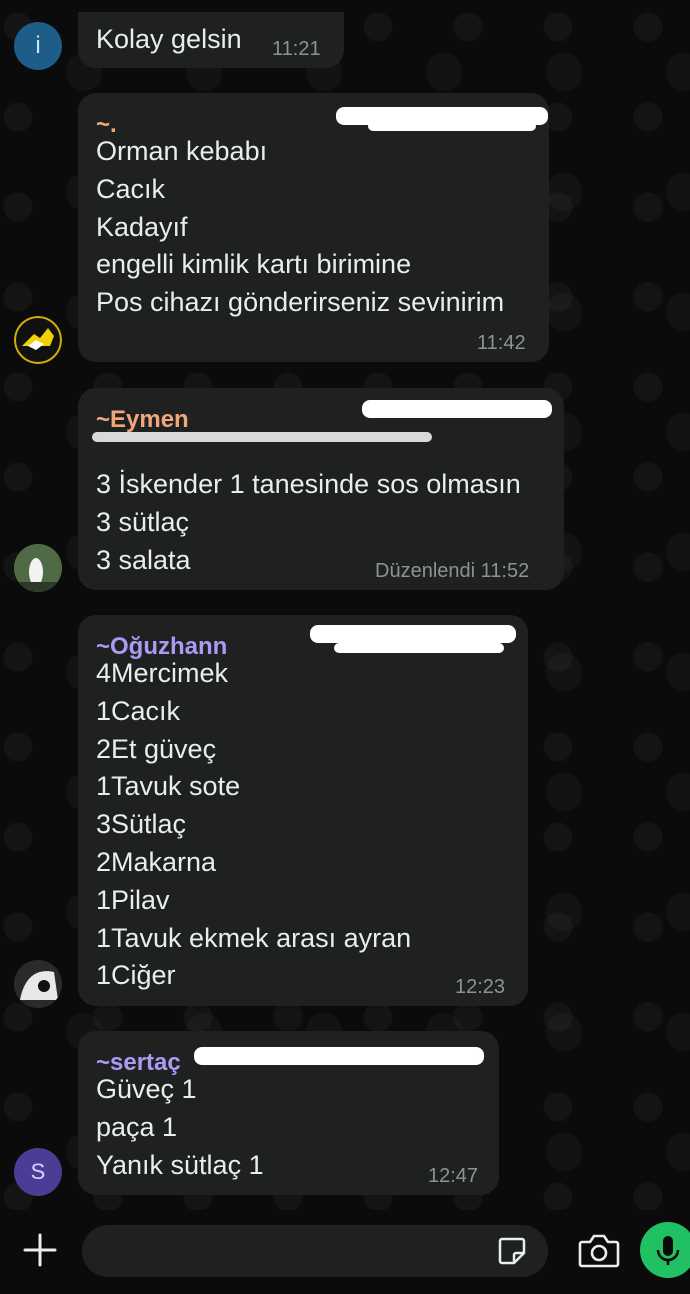  What do you see at coordinates (133, 899) in the screenshot?
I see `message-line: 1Pilav` at bounding box center [133, 899].